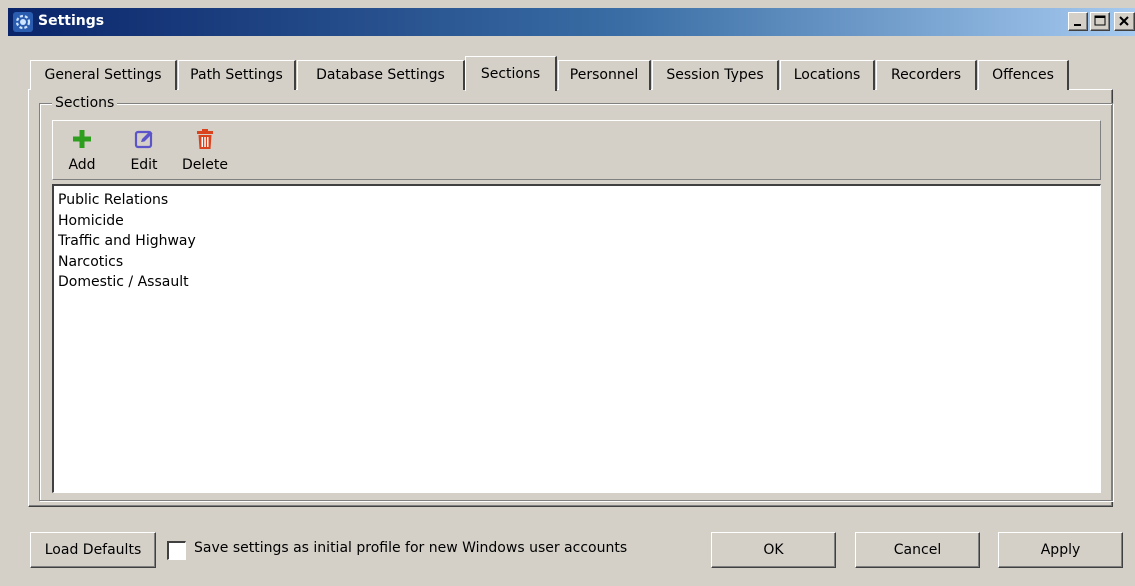  What do you see at coordinates (1078, 21) in the screenshot?
I see `minimize-button` at bounding box center [1078, 21].